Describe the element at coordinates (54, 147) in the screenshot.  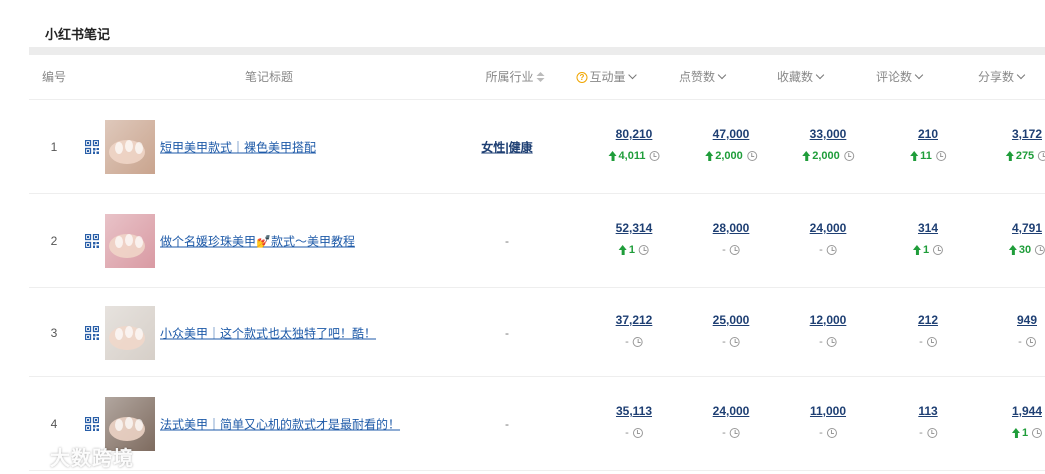
I see `row-number: 1` at that location.